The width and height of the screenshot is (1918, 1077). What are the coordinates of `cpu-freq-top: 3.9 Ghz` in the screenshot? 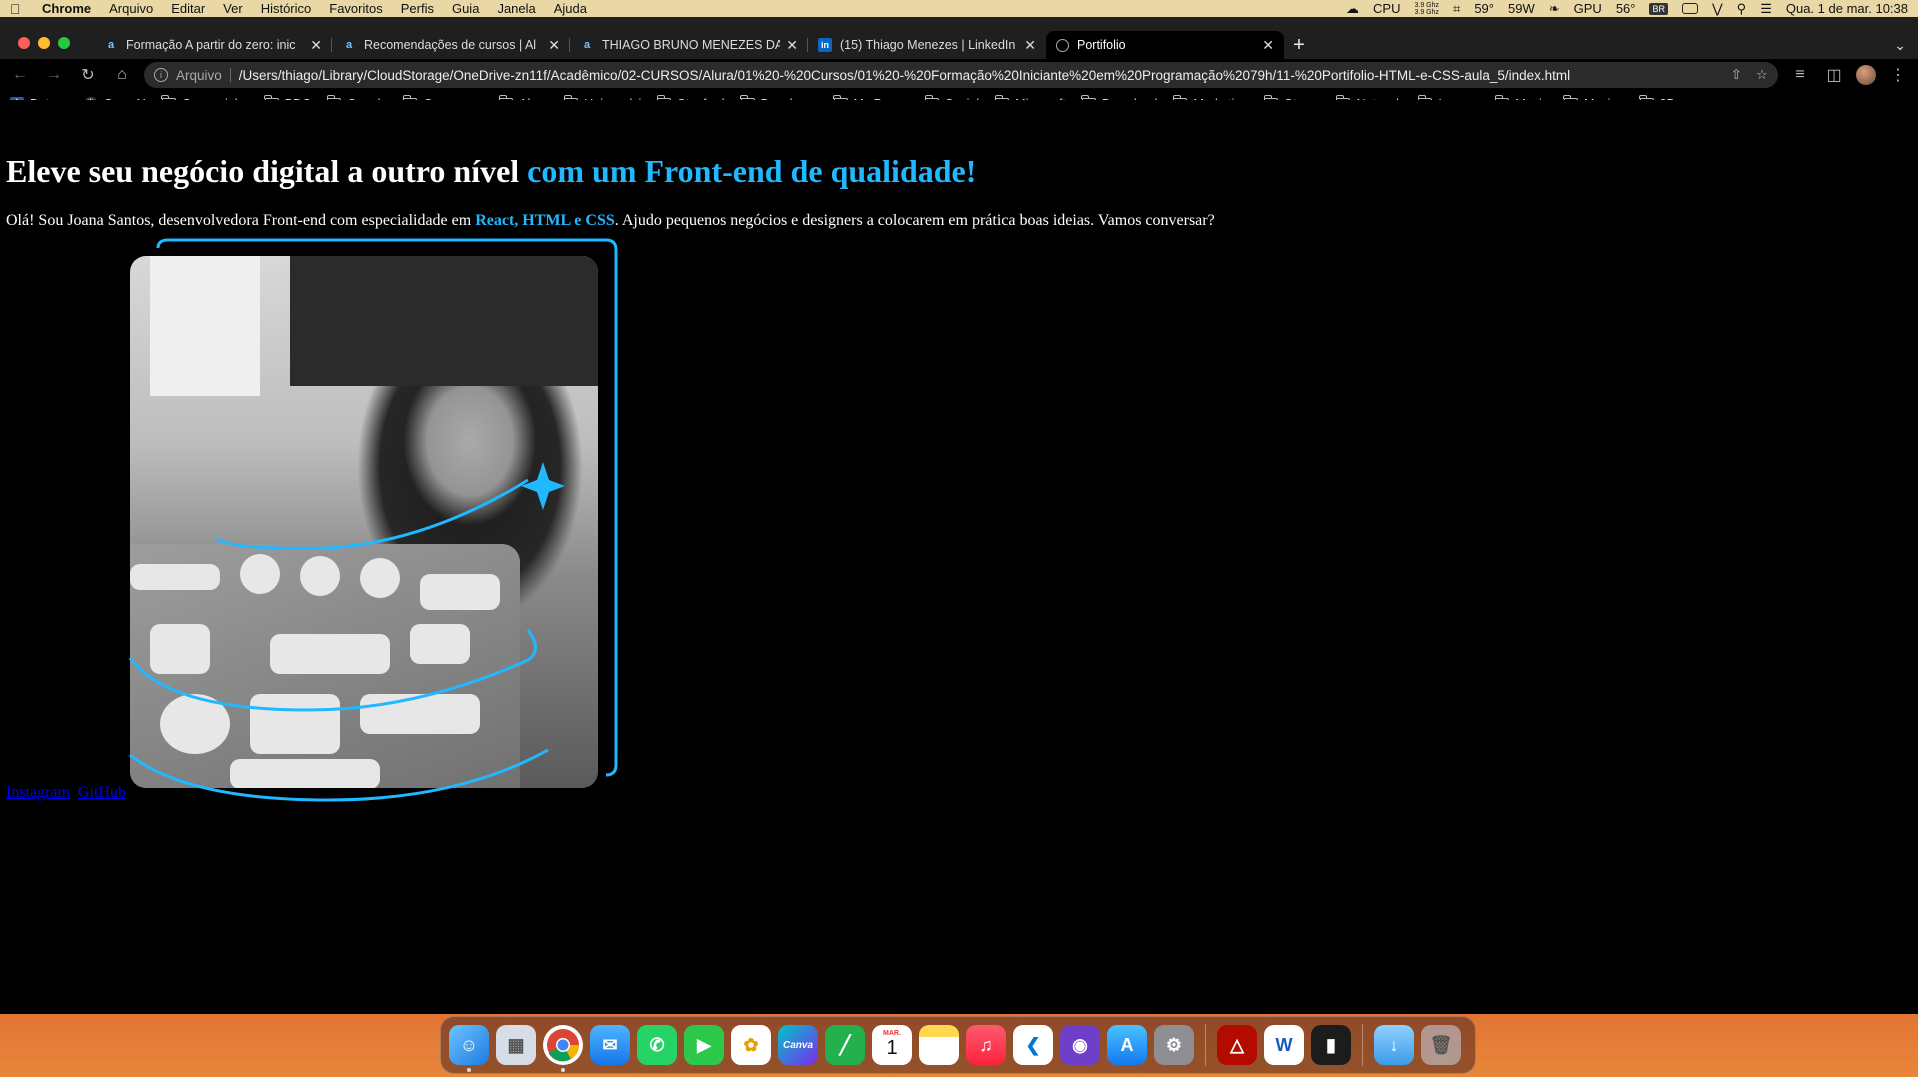 It's located at (1426, 5).